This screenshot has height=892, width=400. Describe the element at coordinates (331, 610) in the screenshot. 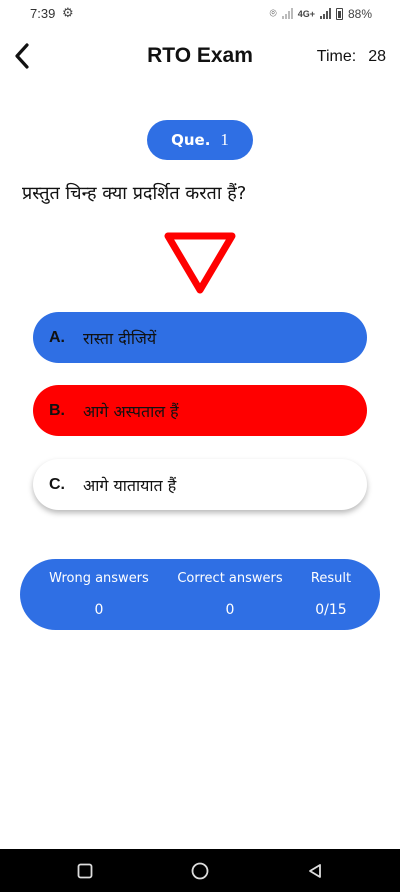

I see `result-value: 0/15` at that location.